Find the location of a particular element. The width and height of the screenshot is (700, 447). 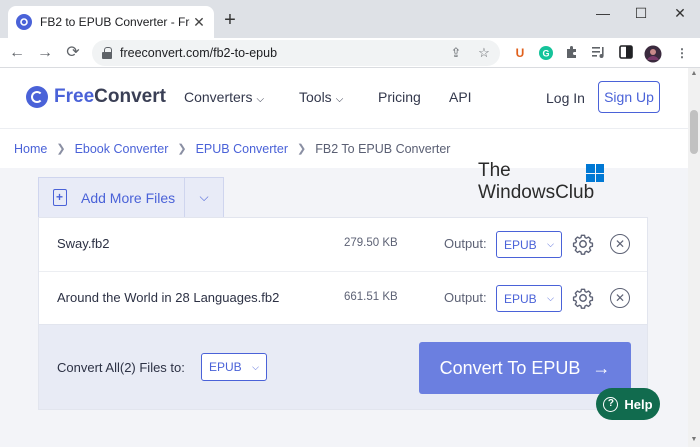

freeconvert-favicon-icon is located at coordinates (24, 22).